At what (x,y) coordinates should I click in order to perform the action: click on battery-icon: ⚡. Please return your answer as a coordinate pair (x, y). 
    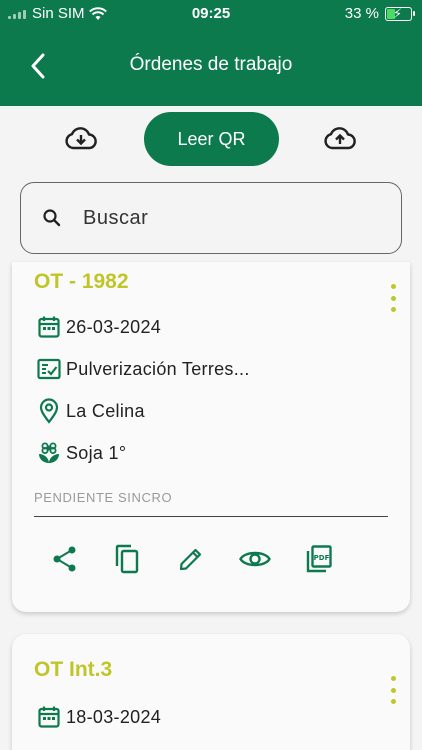
    Looking at the image, I should click on (400, 13).